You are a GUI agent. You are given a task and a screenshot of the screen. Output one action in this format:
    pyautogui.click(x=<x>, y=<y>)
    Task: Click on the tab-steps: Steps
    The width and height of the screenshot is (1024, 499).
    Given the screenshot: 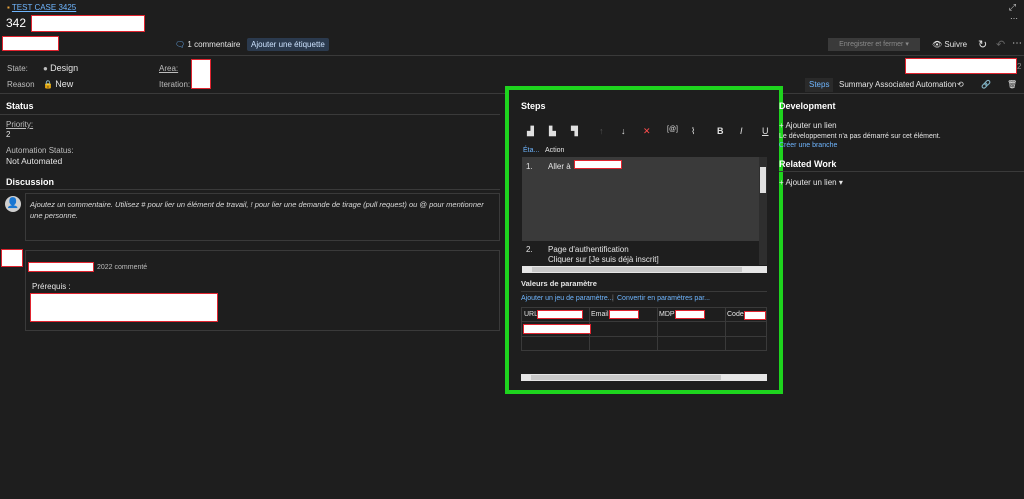 What is the action you would take?
    pyautogui.click(x=819, y=85)
    